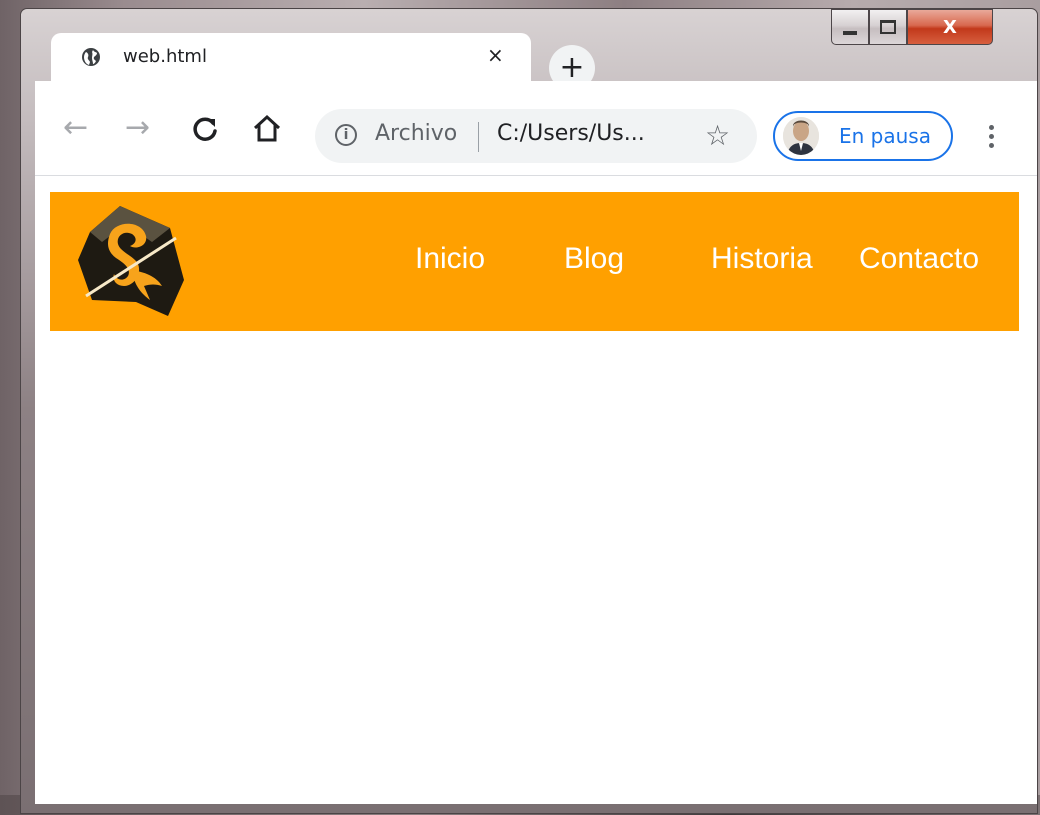 The image size is (1040, 815). What do you see at coordinates (416, 133) in the screenshot?
I see `scheme-label: Archivo` at bounding box center [416, 133].